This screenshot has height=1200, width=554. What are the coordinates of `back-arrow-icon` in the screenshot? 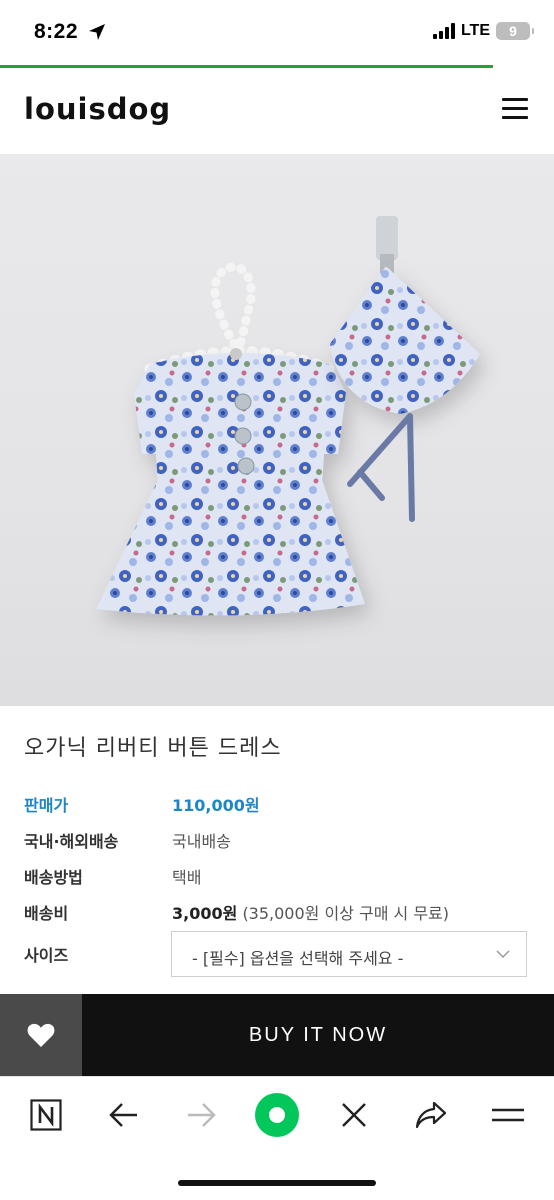 It's located at (124, 1115).